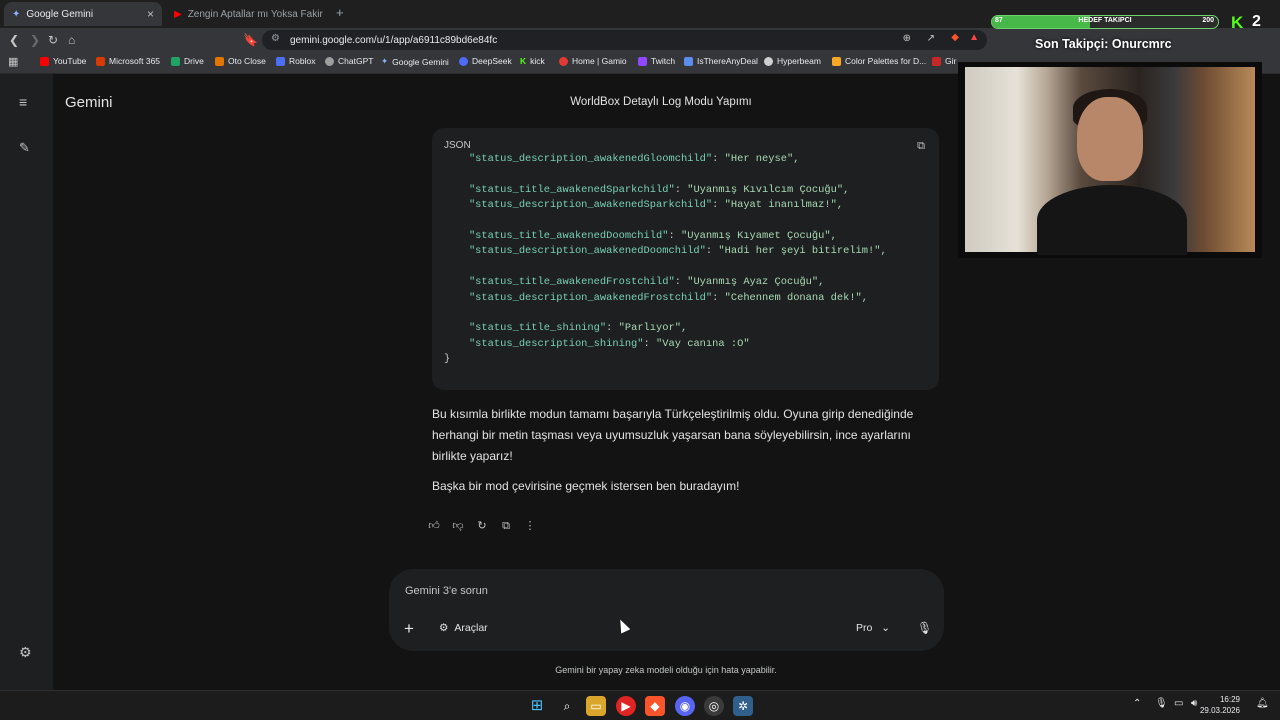  I want to click on prompt-input: Gemini 3'e sorun, so click(446, 591).